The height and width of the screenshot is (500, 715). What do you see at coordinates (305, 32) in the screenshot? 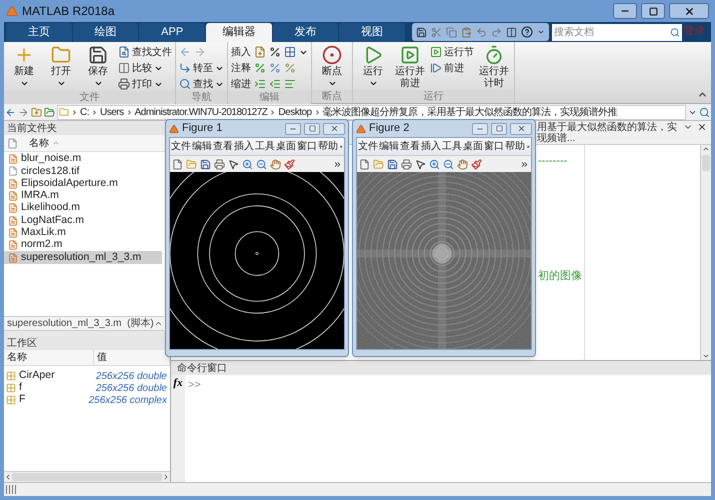
I see `ribbon-tab: 发布` at bounding box center [305, 32].